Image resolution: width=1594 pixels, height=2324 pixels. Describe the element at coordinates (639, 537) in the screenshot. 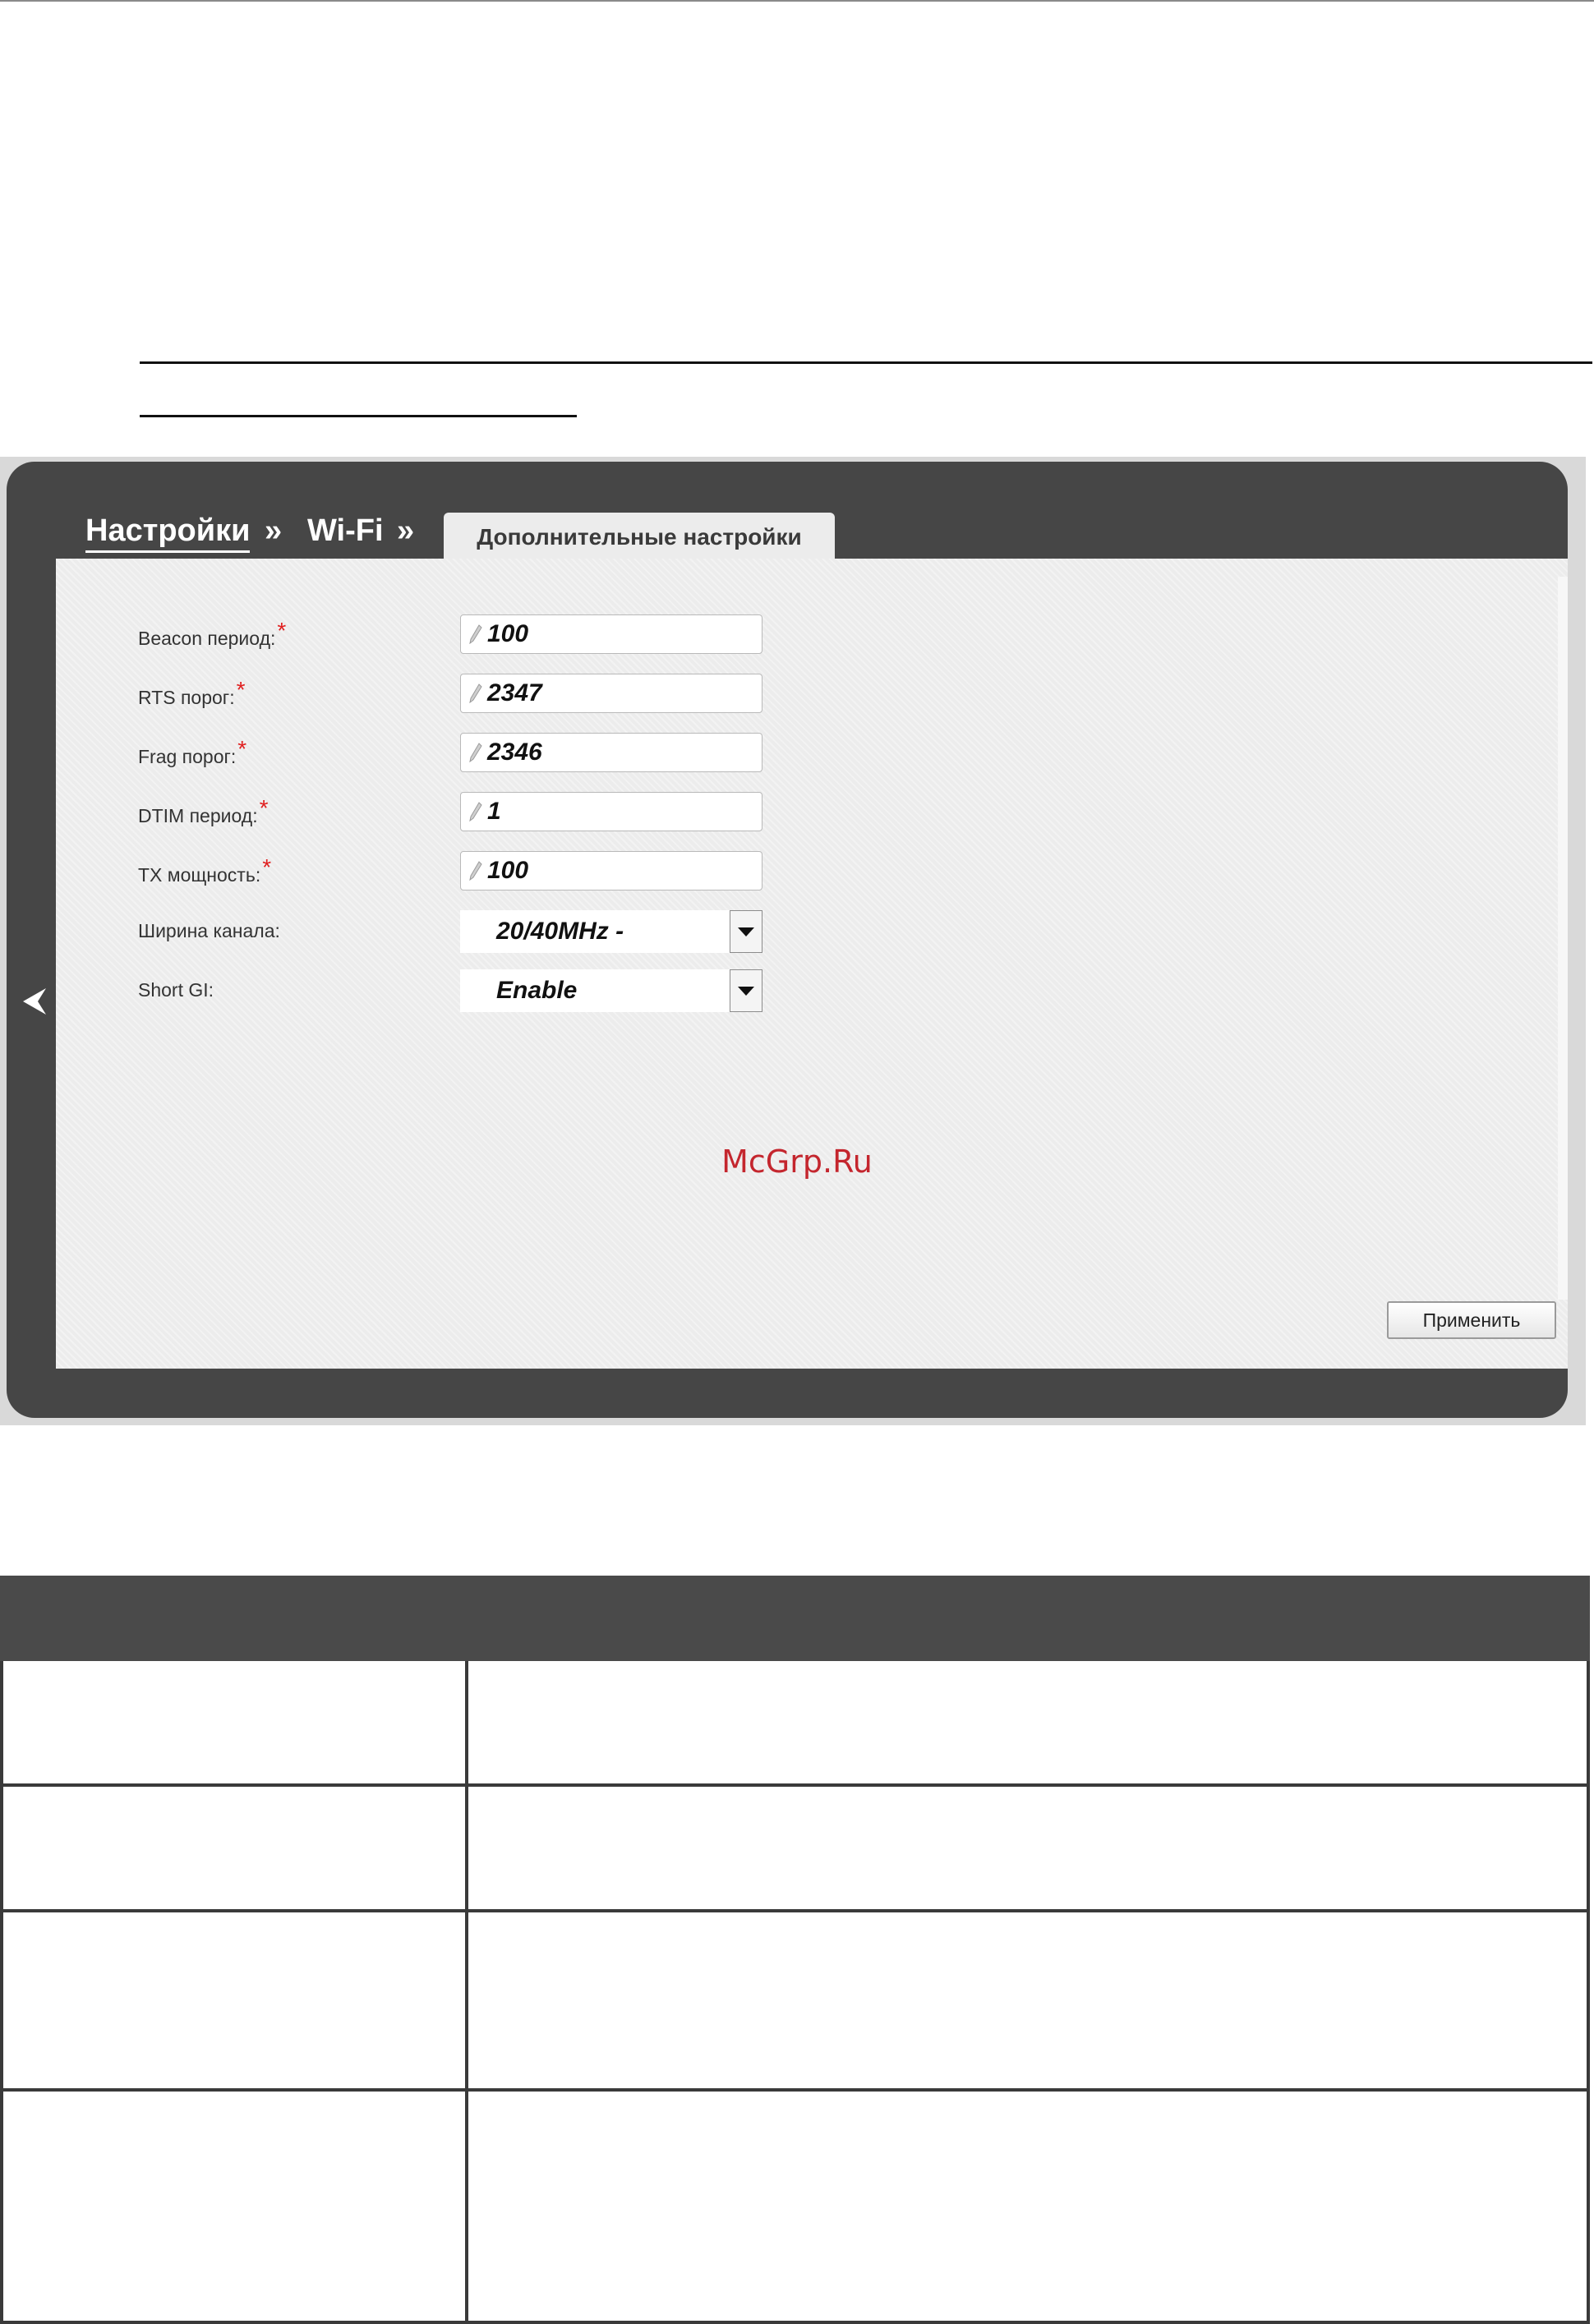

I see `tab-advanced-settings: Дополнительные настройки` at that location.